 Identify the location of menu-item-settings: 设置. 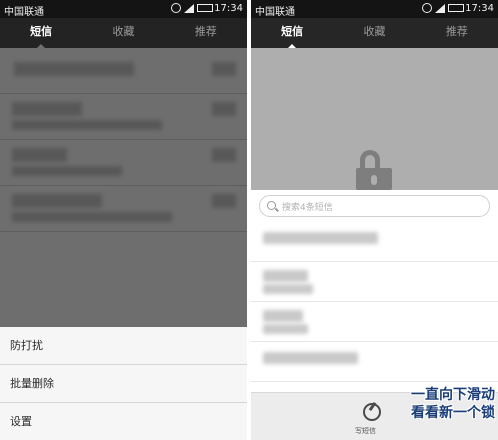
(123, 421).